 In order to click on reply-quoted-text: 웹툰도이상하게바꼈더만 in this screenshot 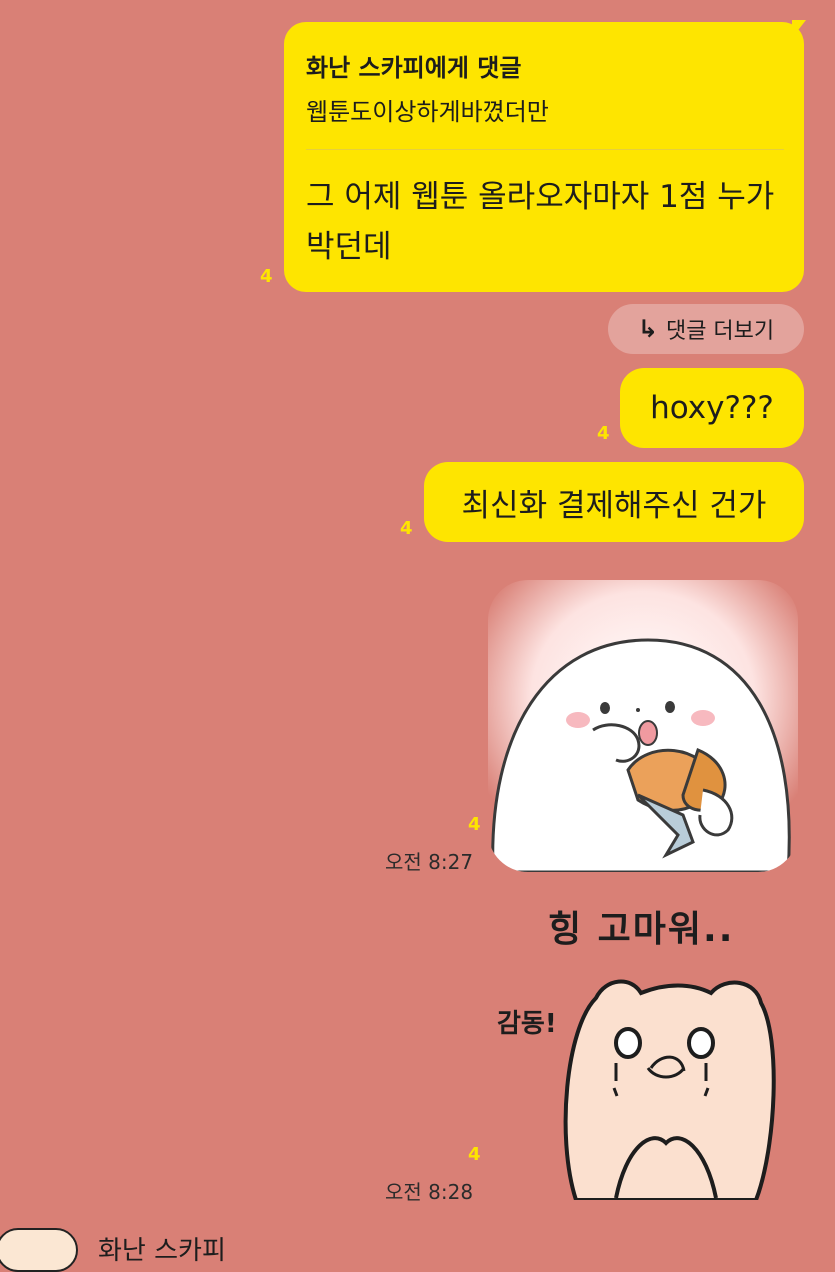, I will do `click(427, 109)`.